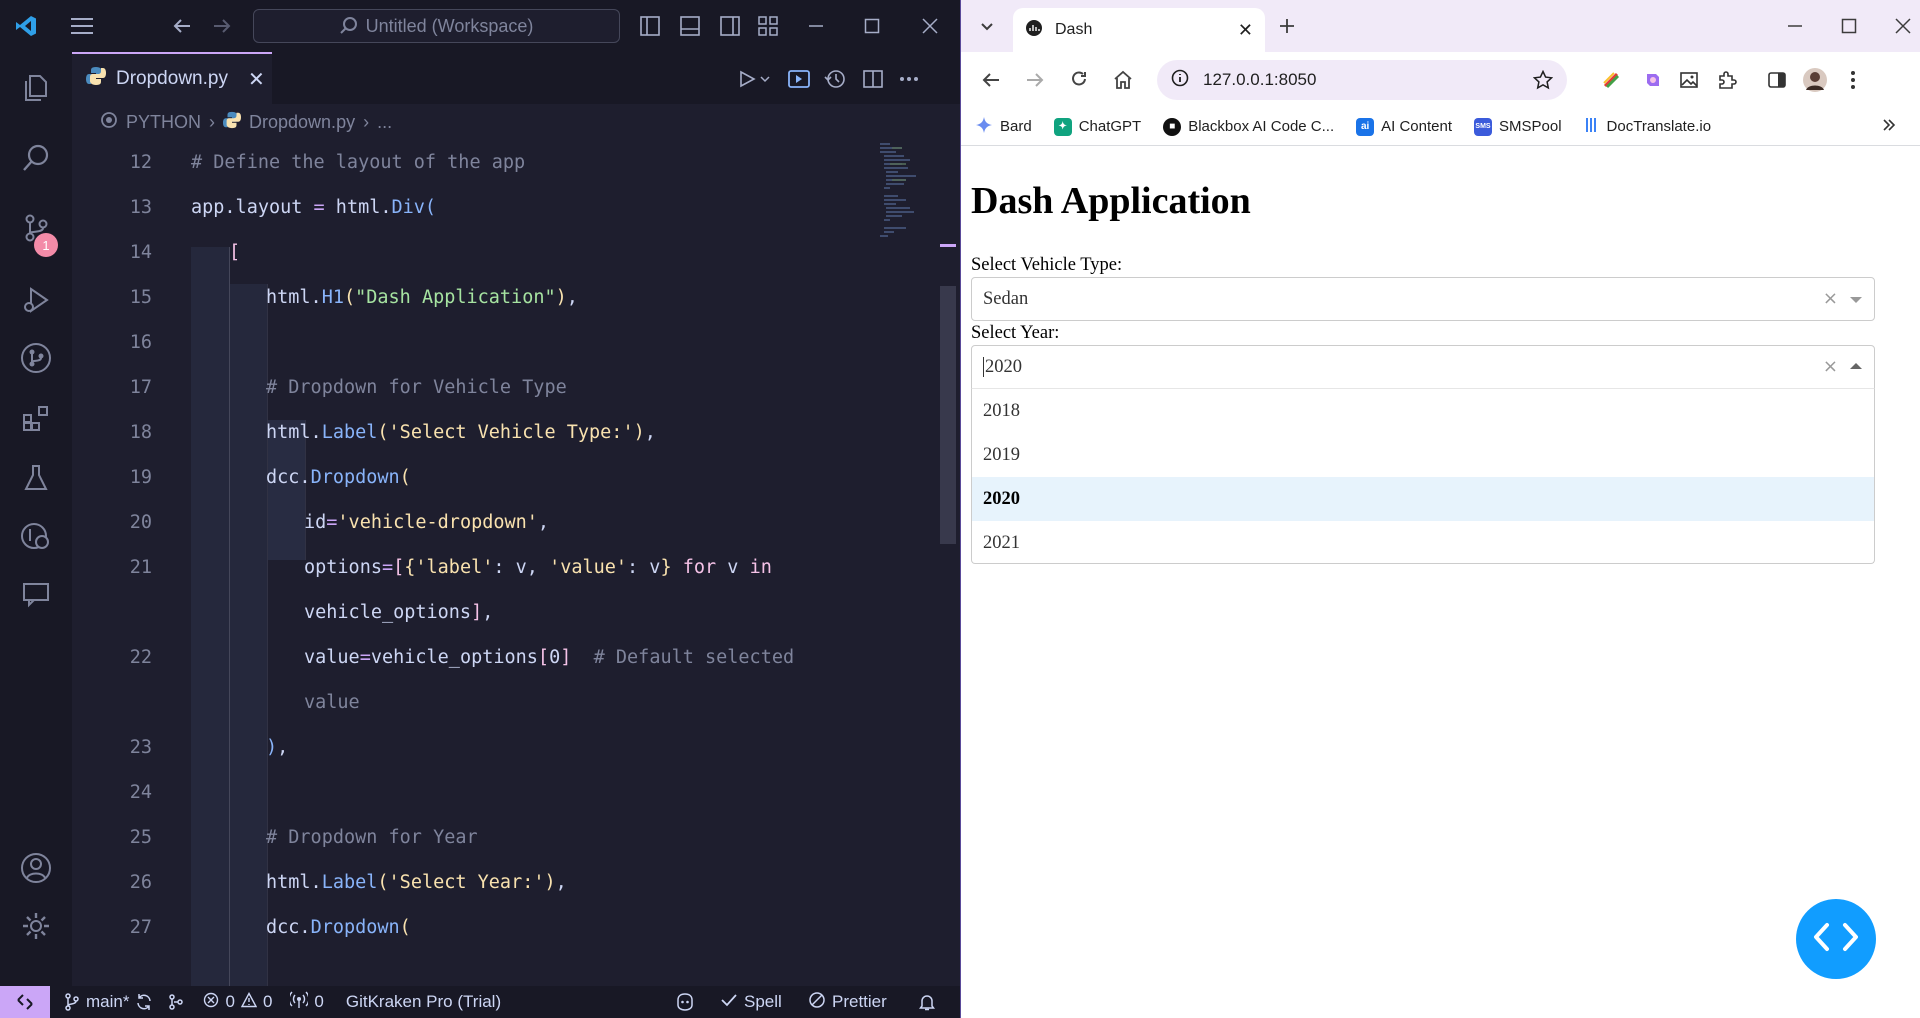 This screenshot has height=1018, width=1920. Describe the element at coordinates (907, 200) in the screenshot. I see `minimap` at that location.